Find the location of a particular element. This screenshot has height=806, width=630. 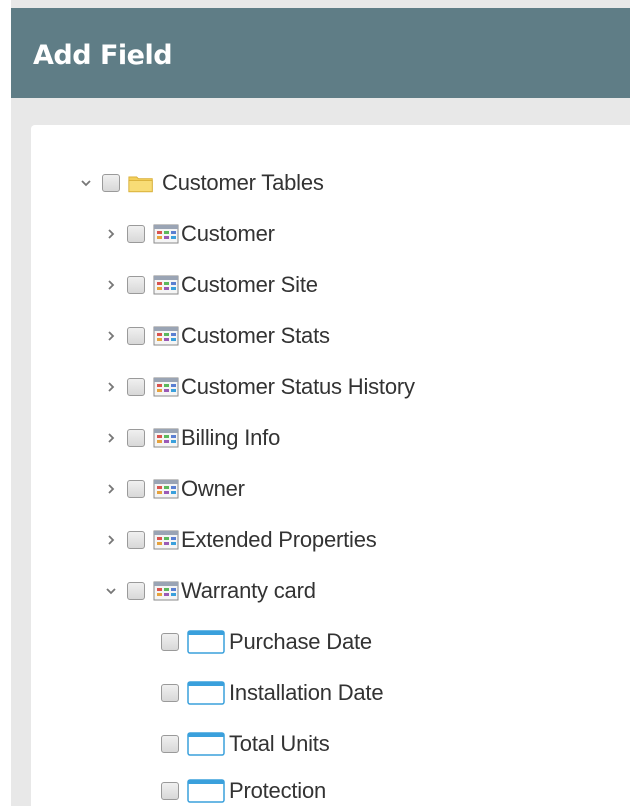

dialog-header: Add Field is located at coordinates (320, 53).